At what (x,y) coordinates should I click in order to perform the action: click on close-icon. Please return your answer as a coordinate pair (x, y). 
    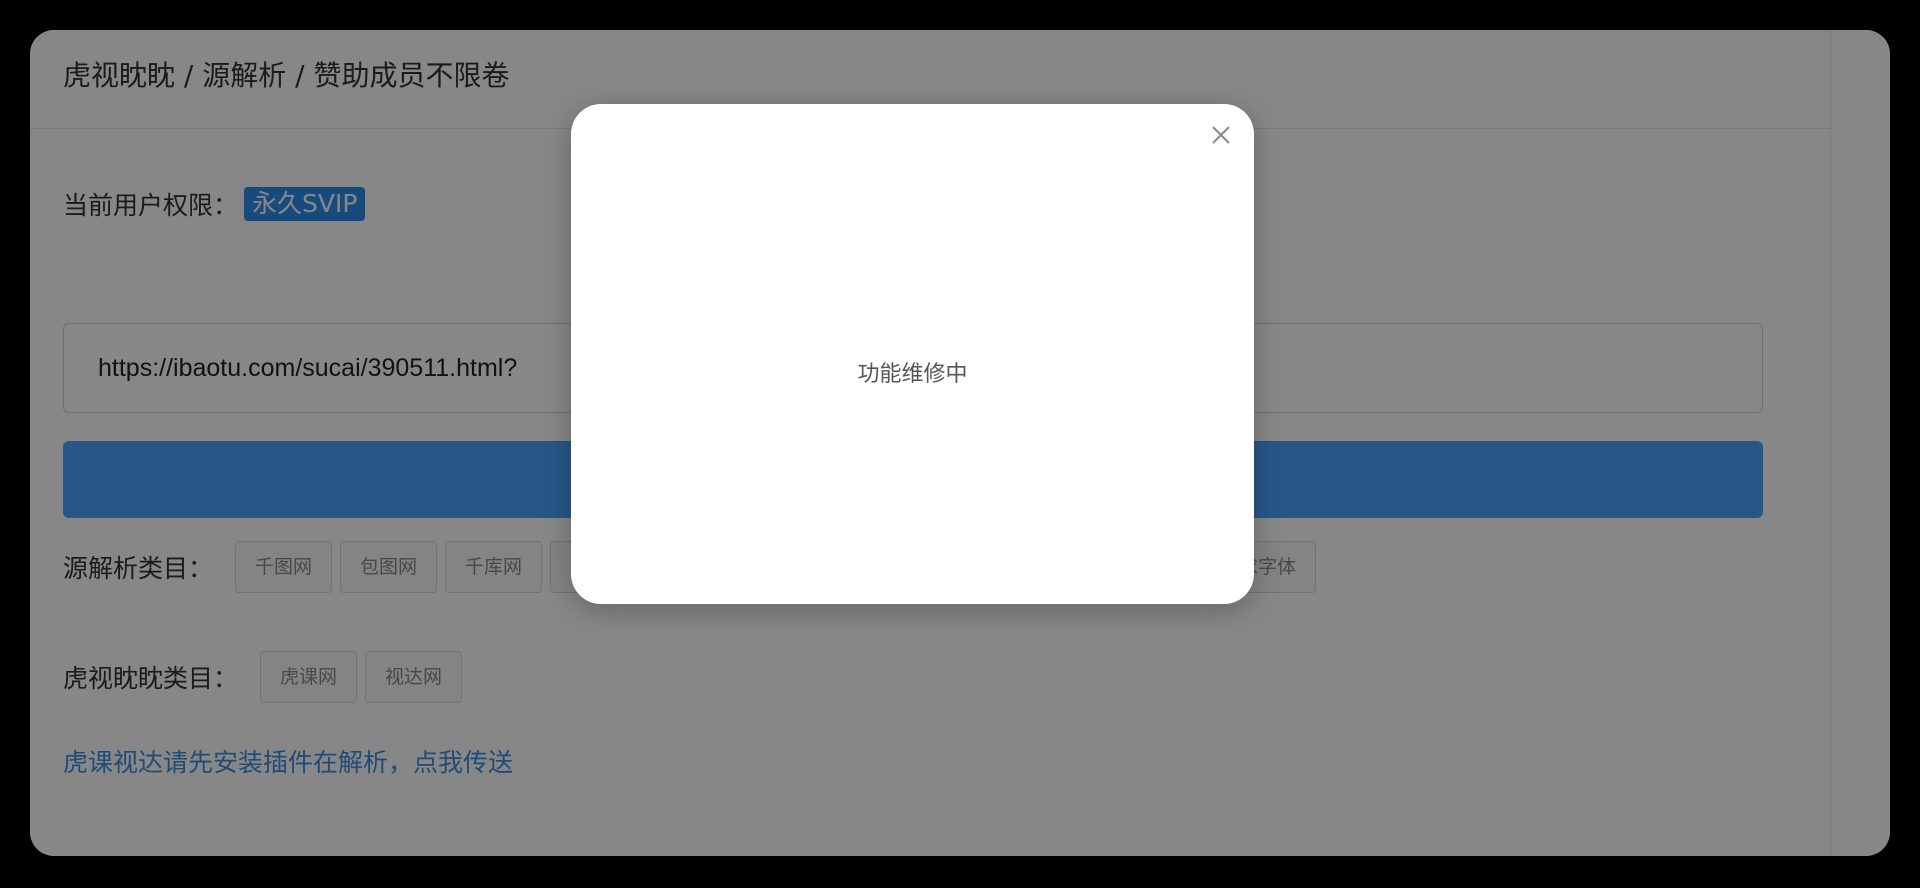
    Looking at the image, I should click on (1221, 135).